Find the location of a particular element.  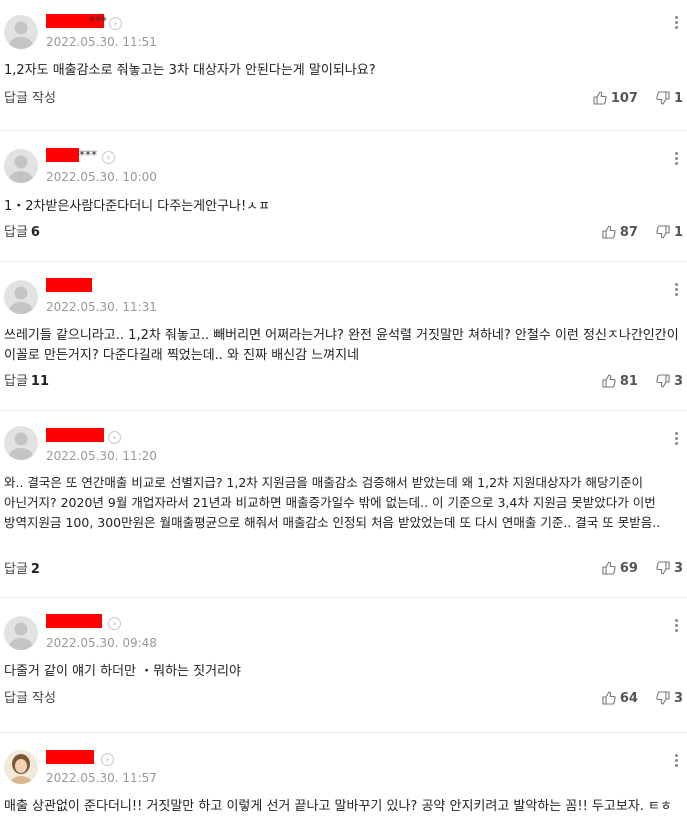

comment-timestamp: 2022.05.30. 11:57 is located at coordinates (101, 778).